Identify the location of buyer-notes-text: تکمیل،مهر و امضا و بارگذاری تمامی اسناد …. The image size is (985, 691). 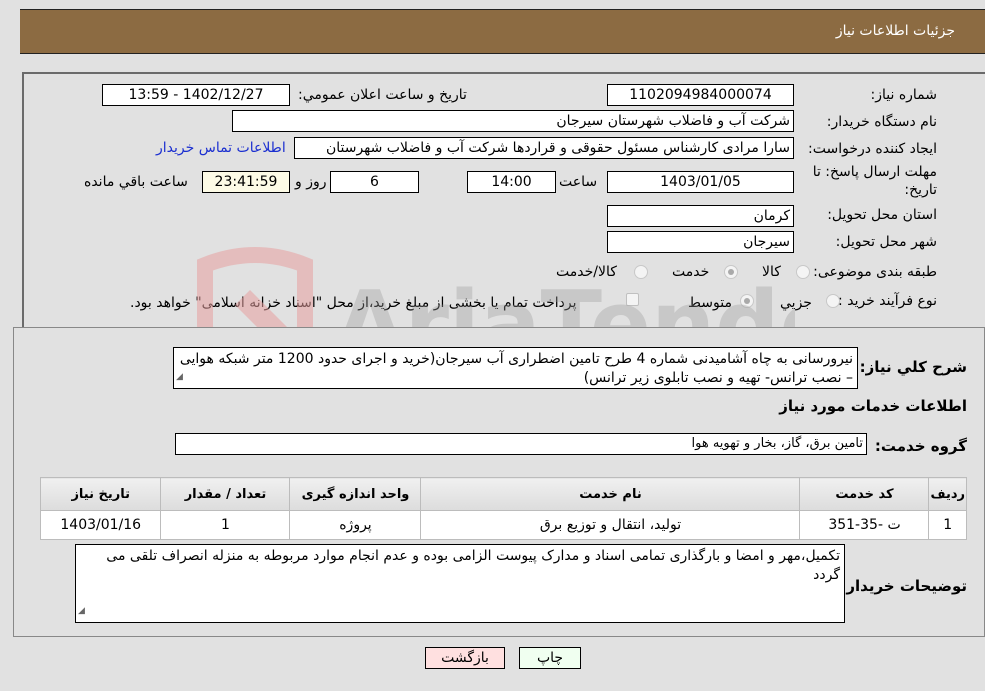
(473, 565).